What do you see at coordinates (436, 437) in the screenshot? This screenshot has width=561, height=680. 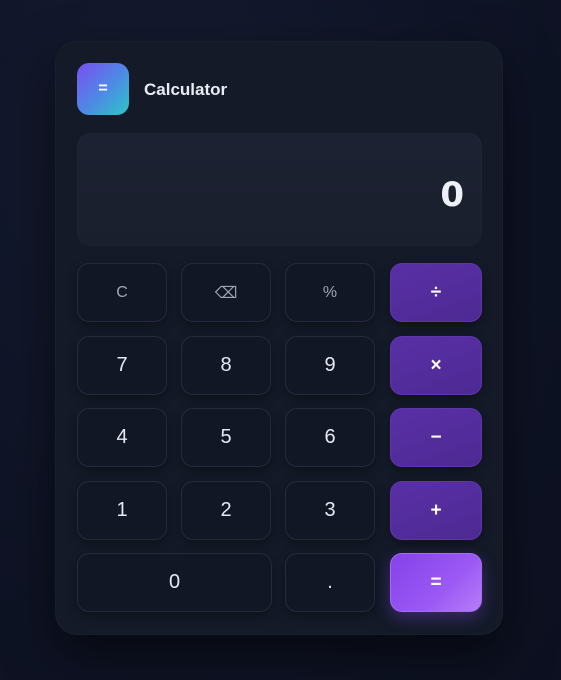 I see `subtract-button: −` at bounding box center [436, 437].